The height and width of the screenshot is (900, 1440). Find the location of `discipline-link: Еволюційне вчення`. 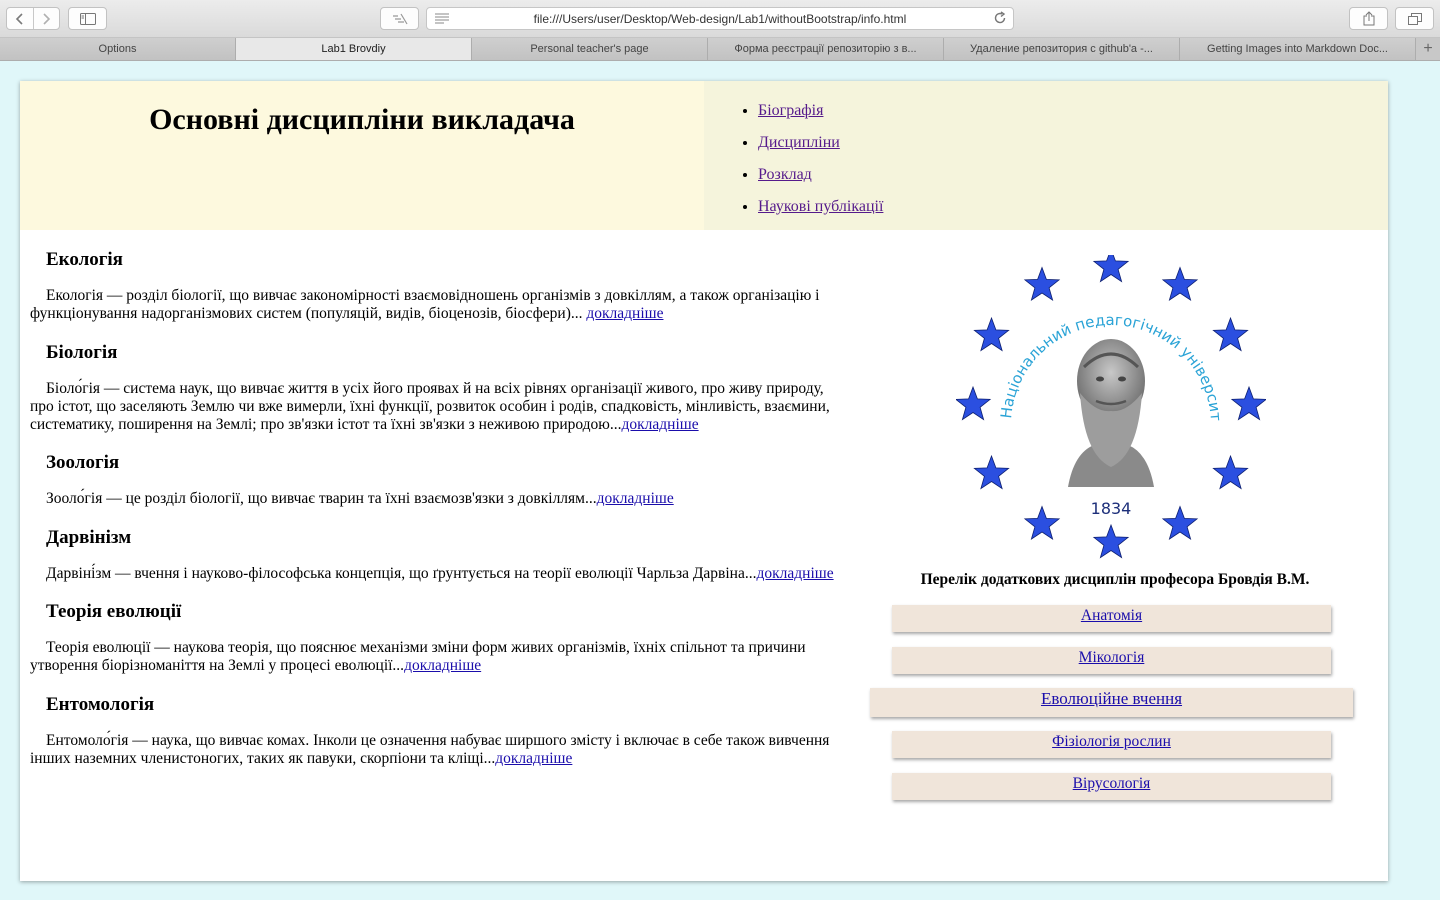

discipline-link: Еволюційне вчення is located at coordinates (1111, 698).